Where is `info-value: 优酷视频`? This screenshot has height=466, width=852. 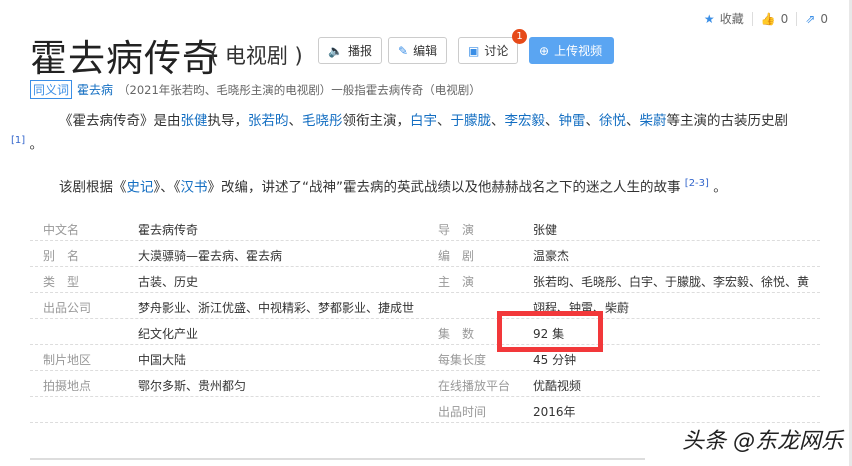
info-value: 优酷视频 is located at coordinates (557, 386).